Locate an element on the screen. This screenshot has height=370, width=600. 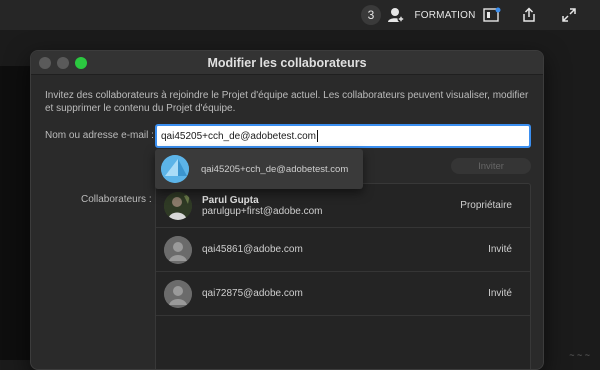
collaborator-row: qai72875@adobe.com Invité is located at coordinates (343, 294).